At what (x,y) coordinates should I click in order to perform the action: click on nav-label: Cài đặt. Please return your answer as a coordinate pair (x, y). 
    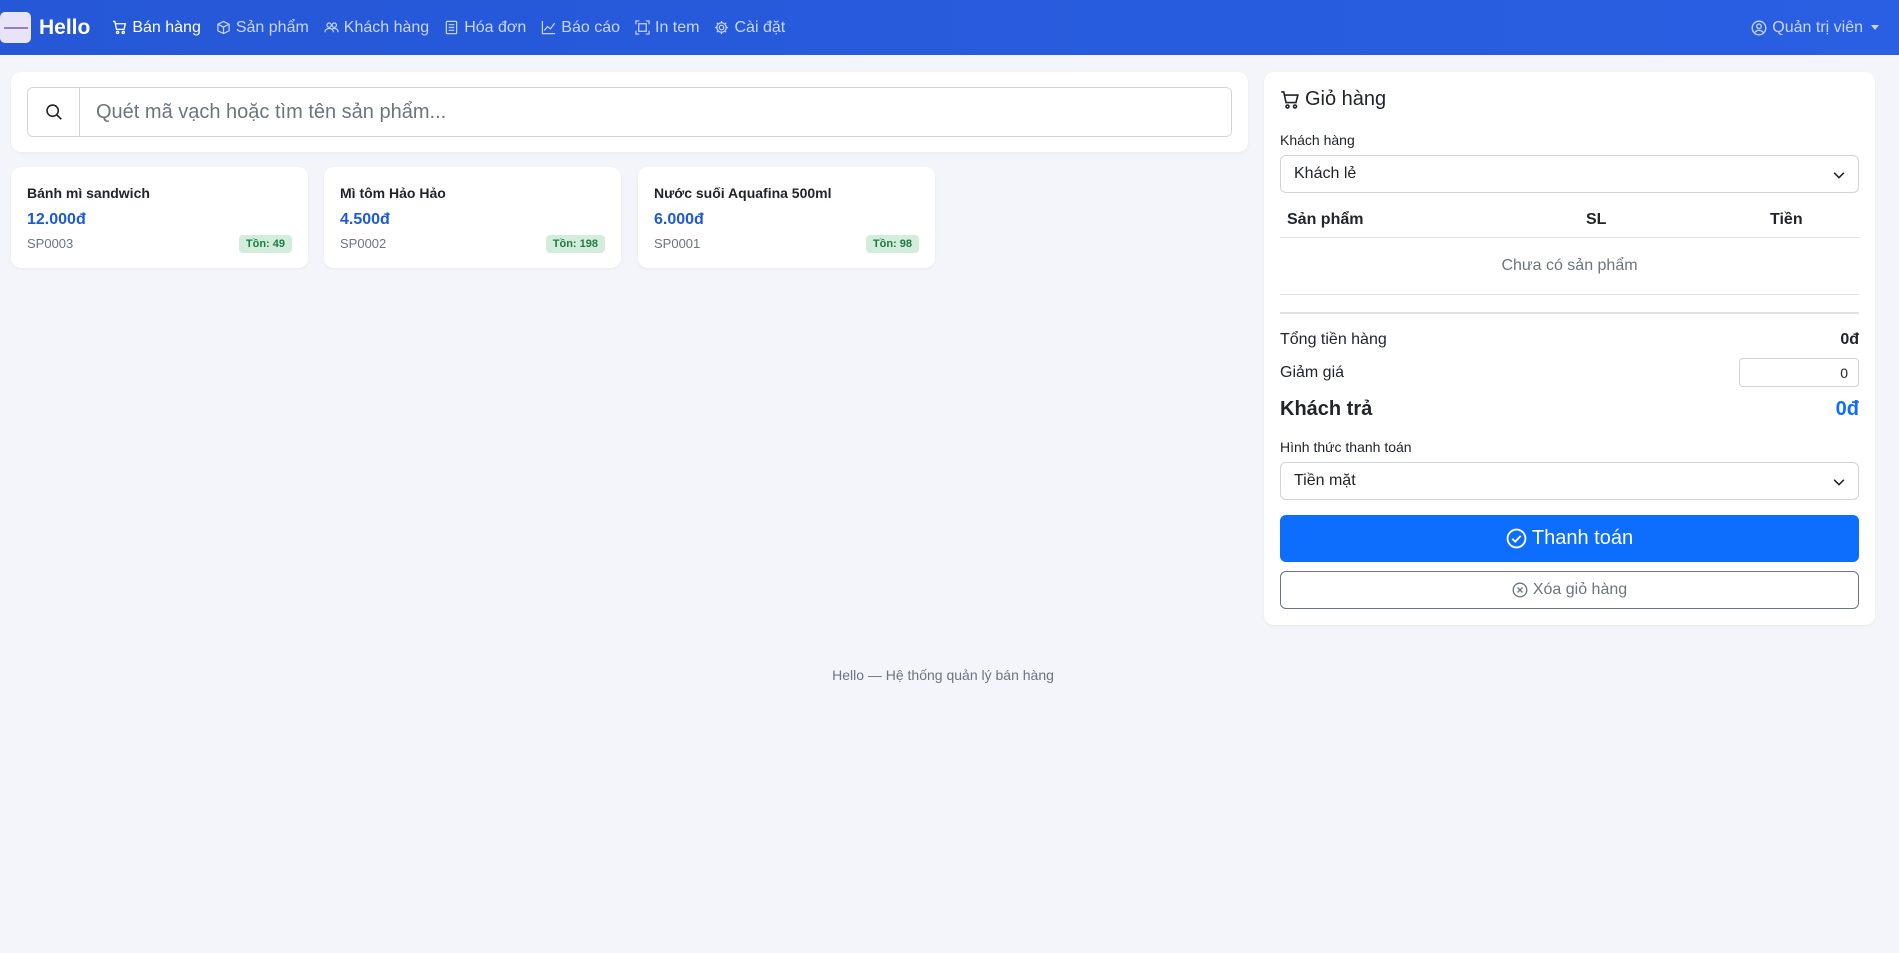
    Looking at the image, I should click on (760, 27).